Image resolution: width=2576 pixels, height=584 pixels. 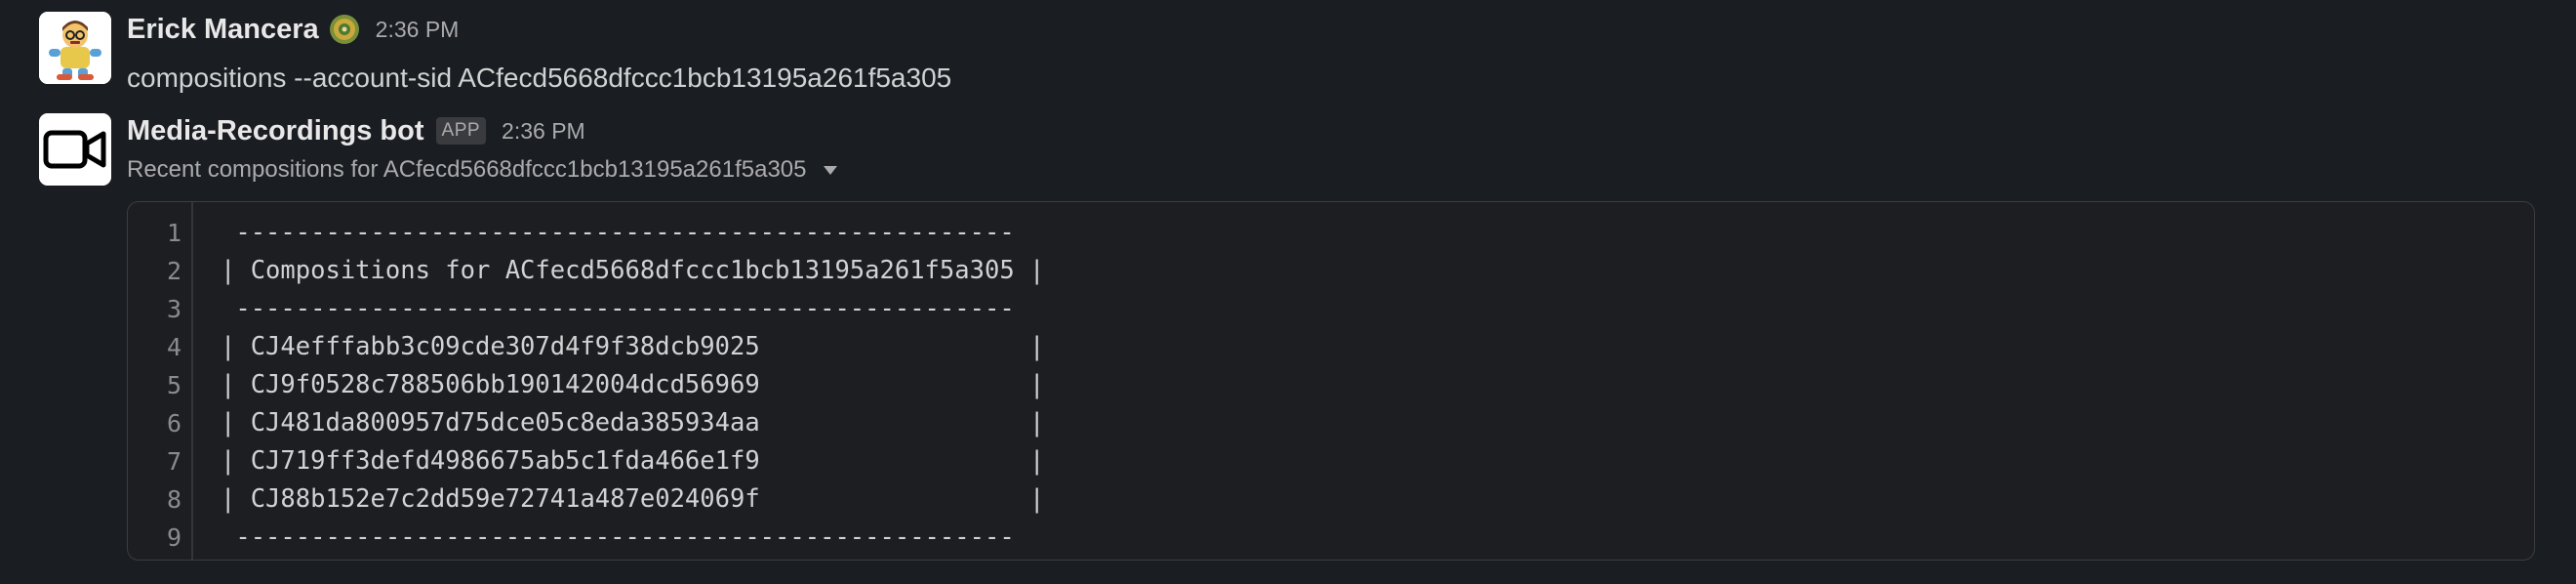 I want to click on chevron-down-icon, so click(x=831, y=170).